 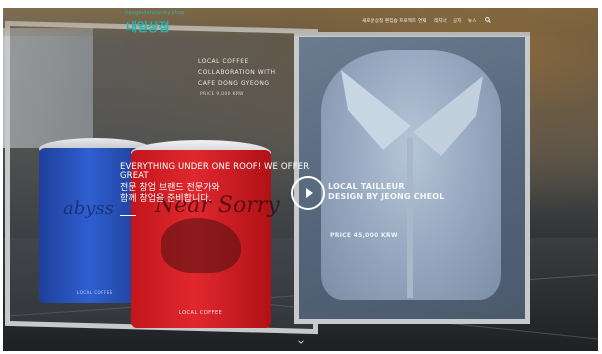 I want to click on top-navbar, so click(x=300, y=22).